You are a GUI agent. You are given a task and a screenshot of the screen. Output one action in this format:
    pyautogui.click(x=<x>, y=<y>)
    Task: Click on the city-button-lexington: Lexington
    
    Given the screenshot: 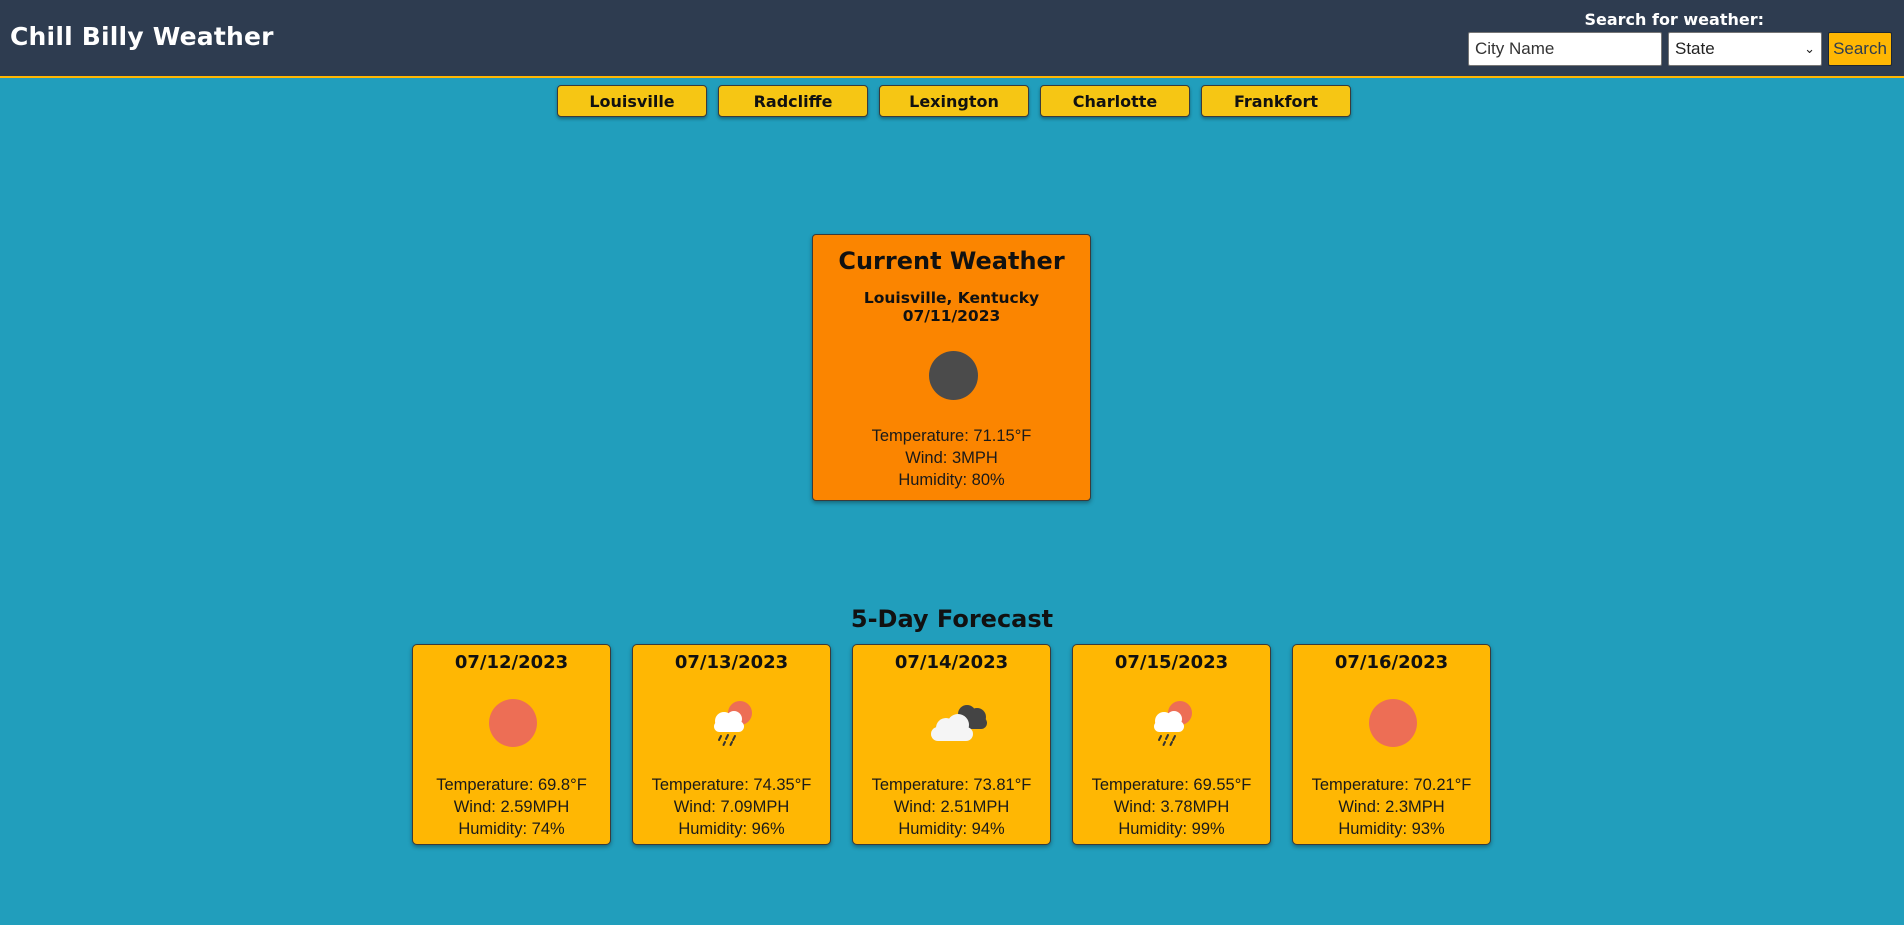 What is the action you would take?
    pyautogui.click(x=954, y=101)
    